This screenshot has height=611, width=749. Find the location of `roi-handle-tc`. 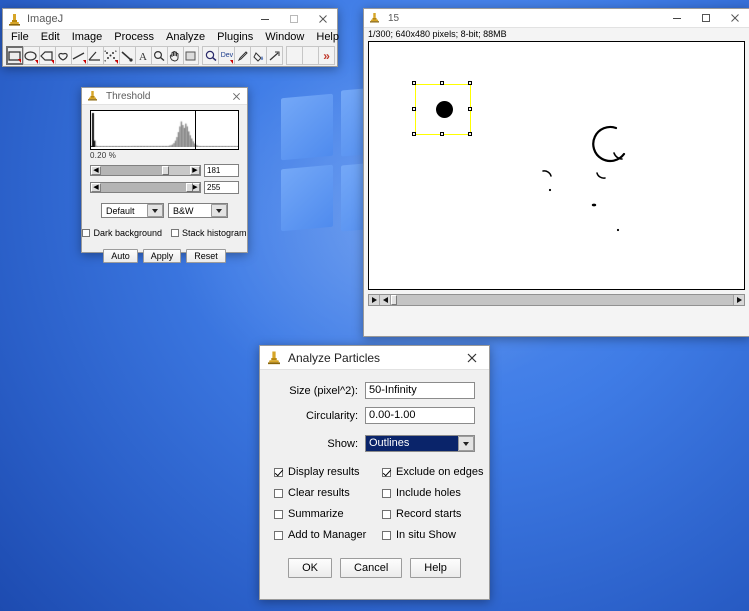

roi-handle-tc is located at coordinates (441, 83).